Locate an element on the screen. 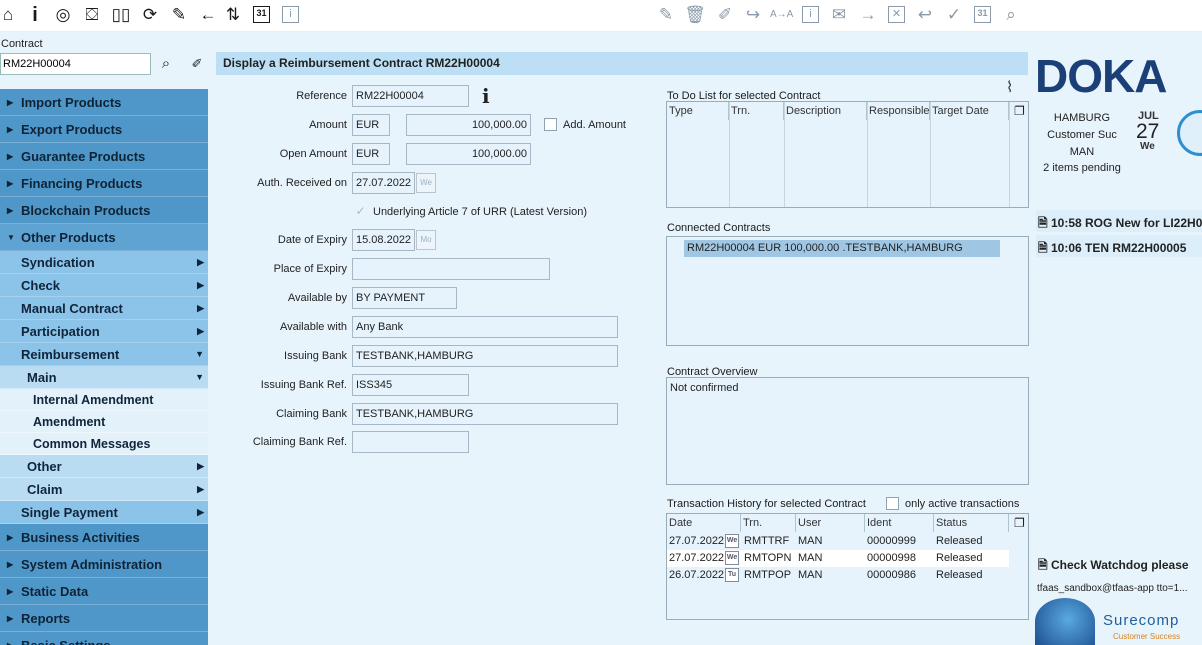 The height and width of the screenshot is (645, 1202). history-col-user: User is located at coordinates (830, 523).